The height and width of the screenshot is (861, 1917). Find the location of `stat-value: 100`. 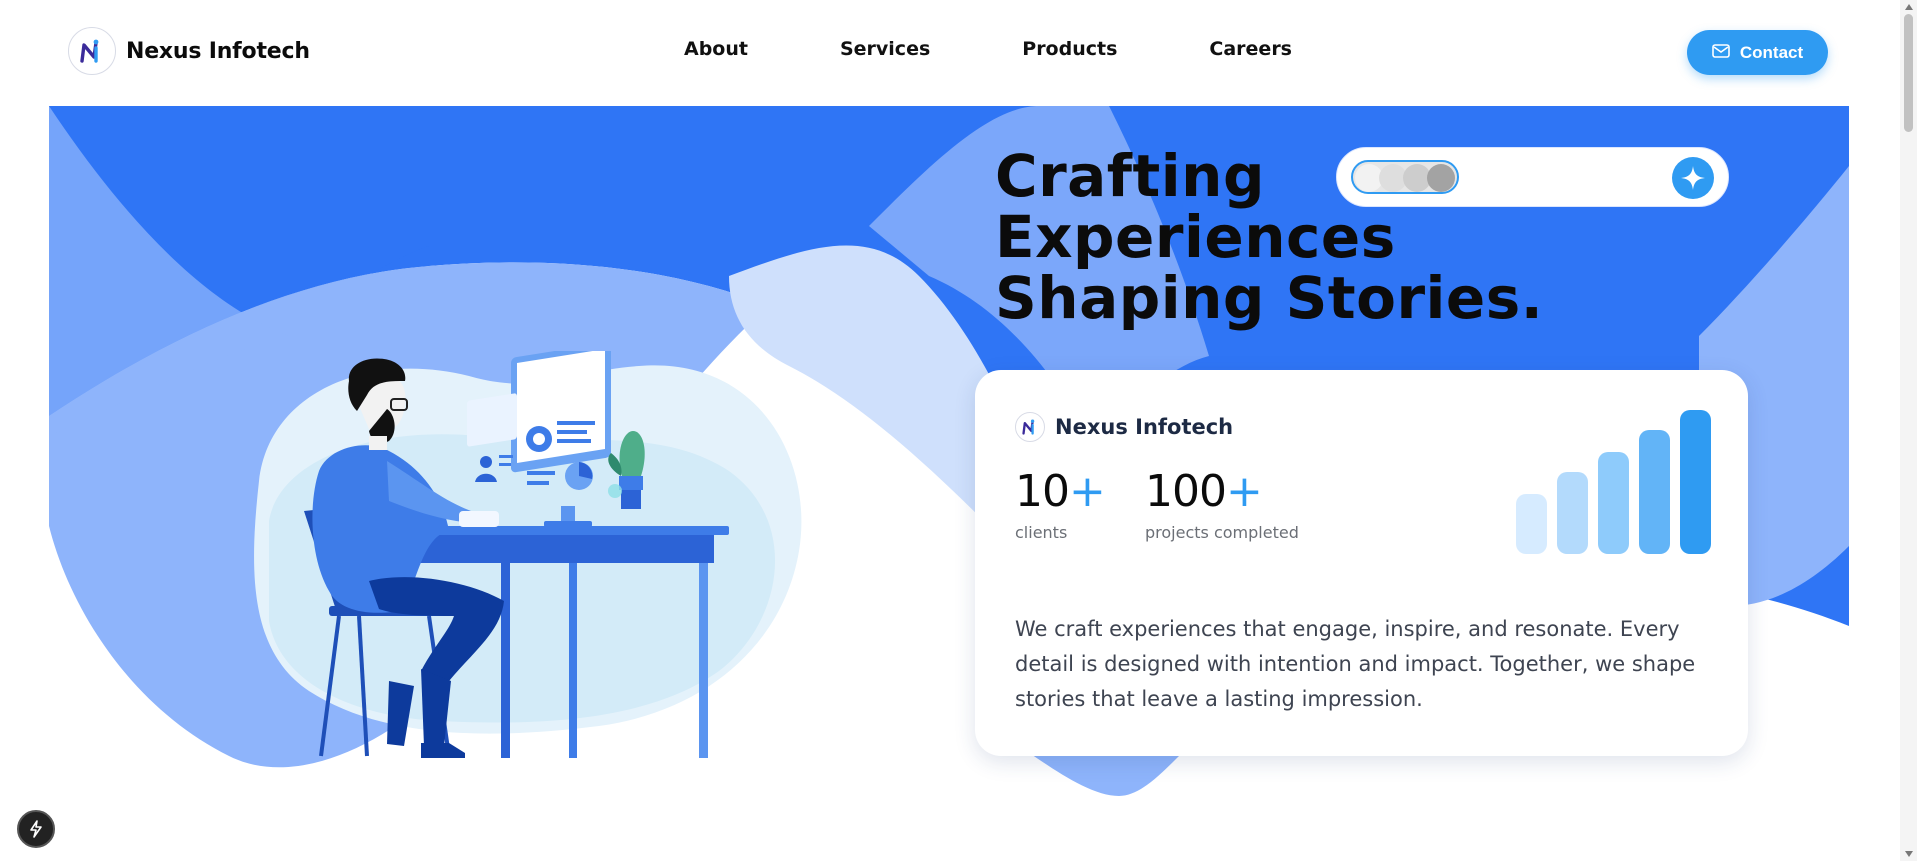

stat-value: 100 is located at coordinates (1186, 491).